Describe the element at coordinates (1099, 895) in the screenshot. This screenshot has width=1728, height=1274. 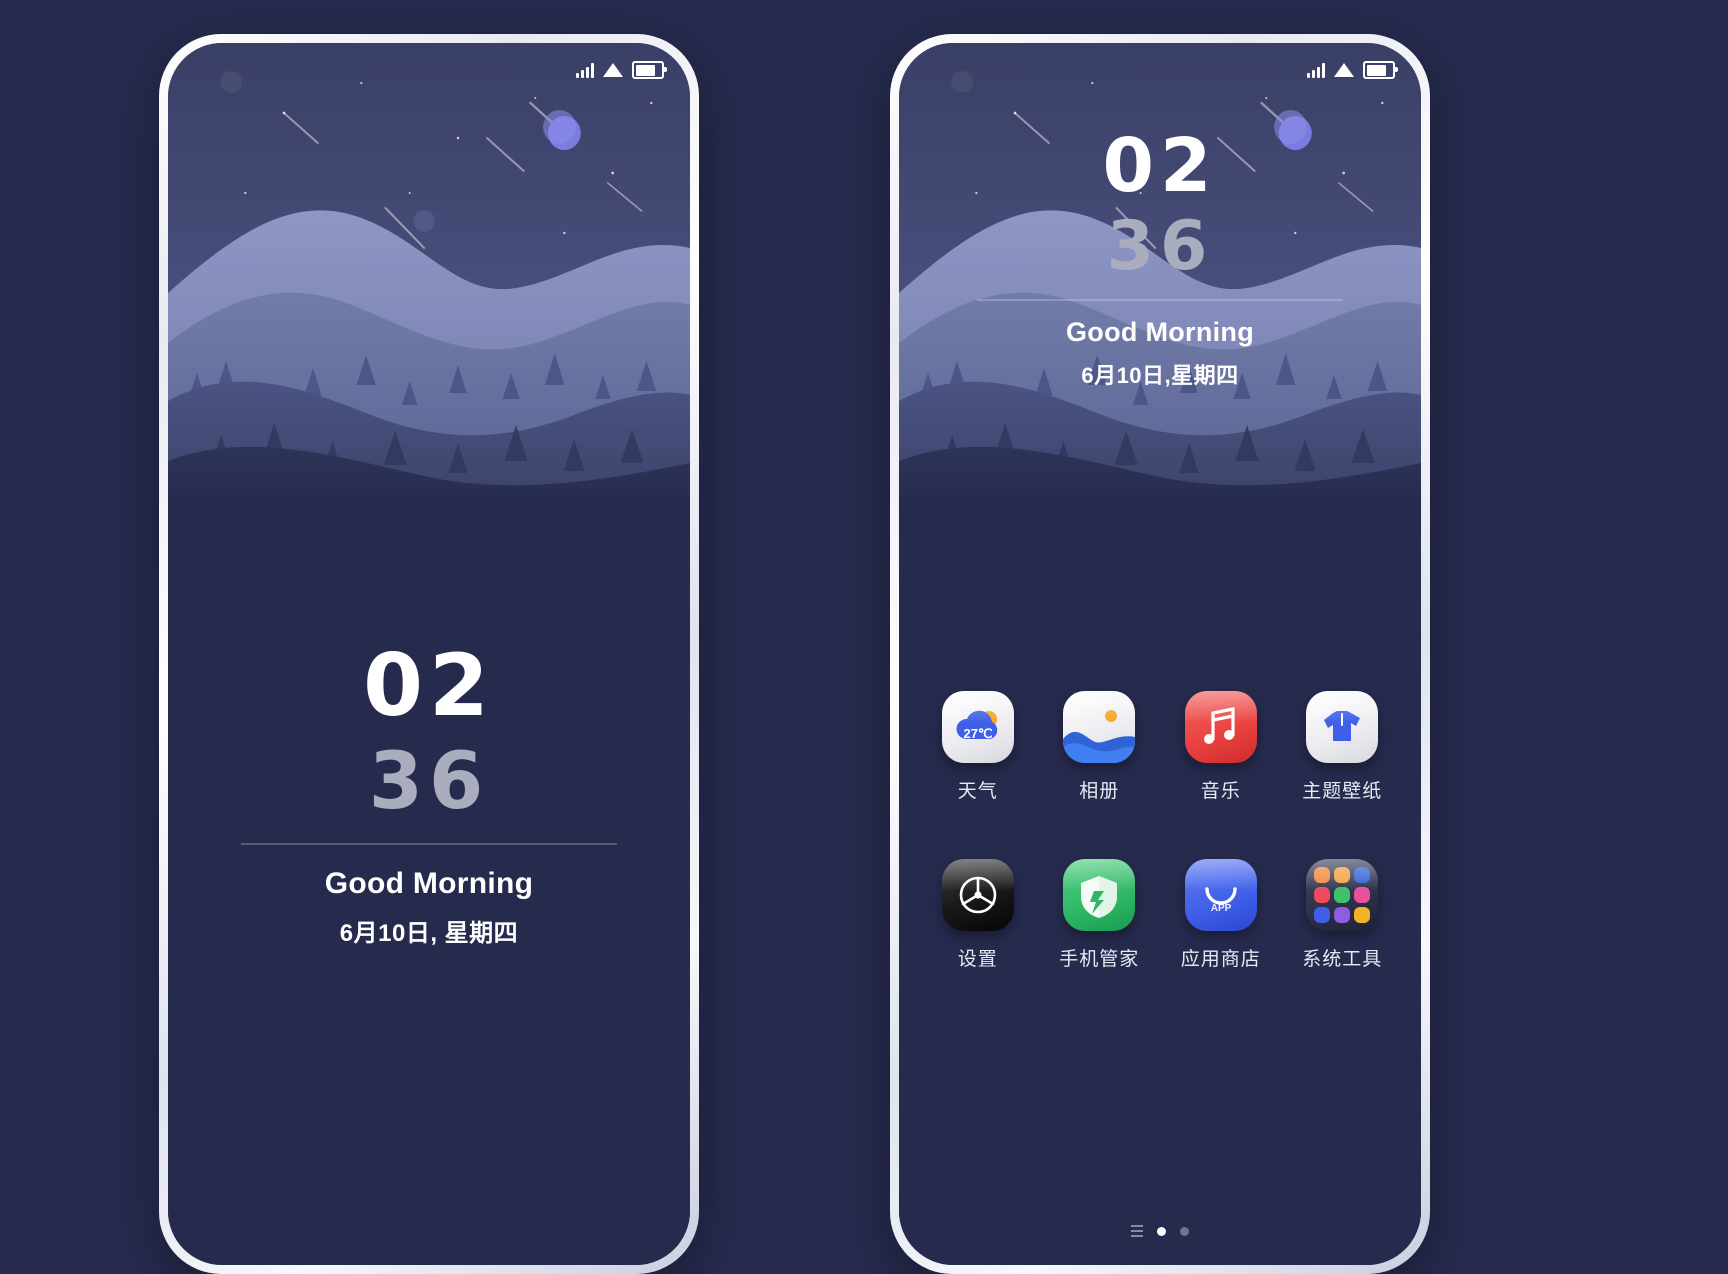
I see `phone-manager-icon` at that location.